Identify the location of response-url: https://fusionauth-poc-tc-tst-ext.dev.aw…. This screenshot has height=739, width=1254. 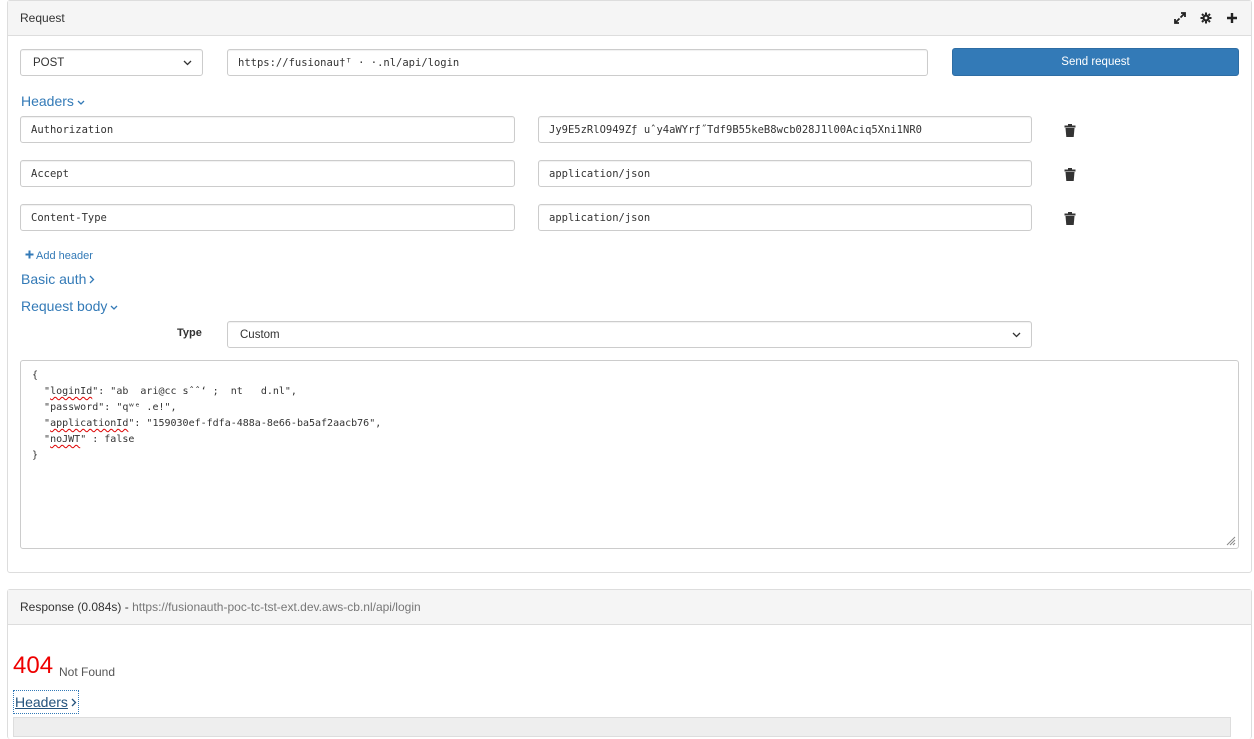
(276, 607).